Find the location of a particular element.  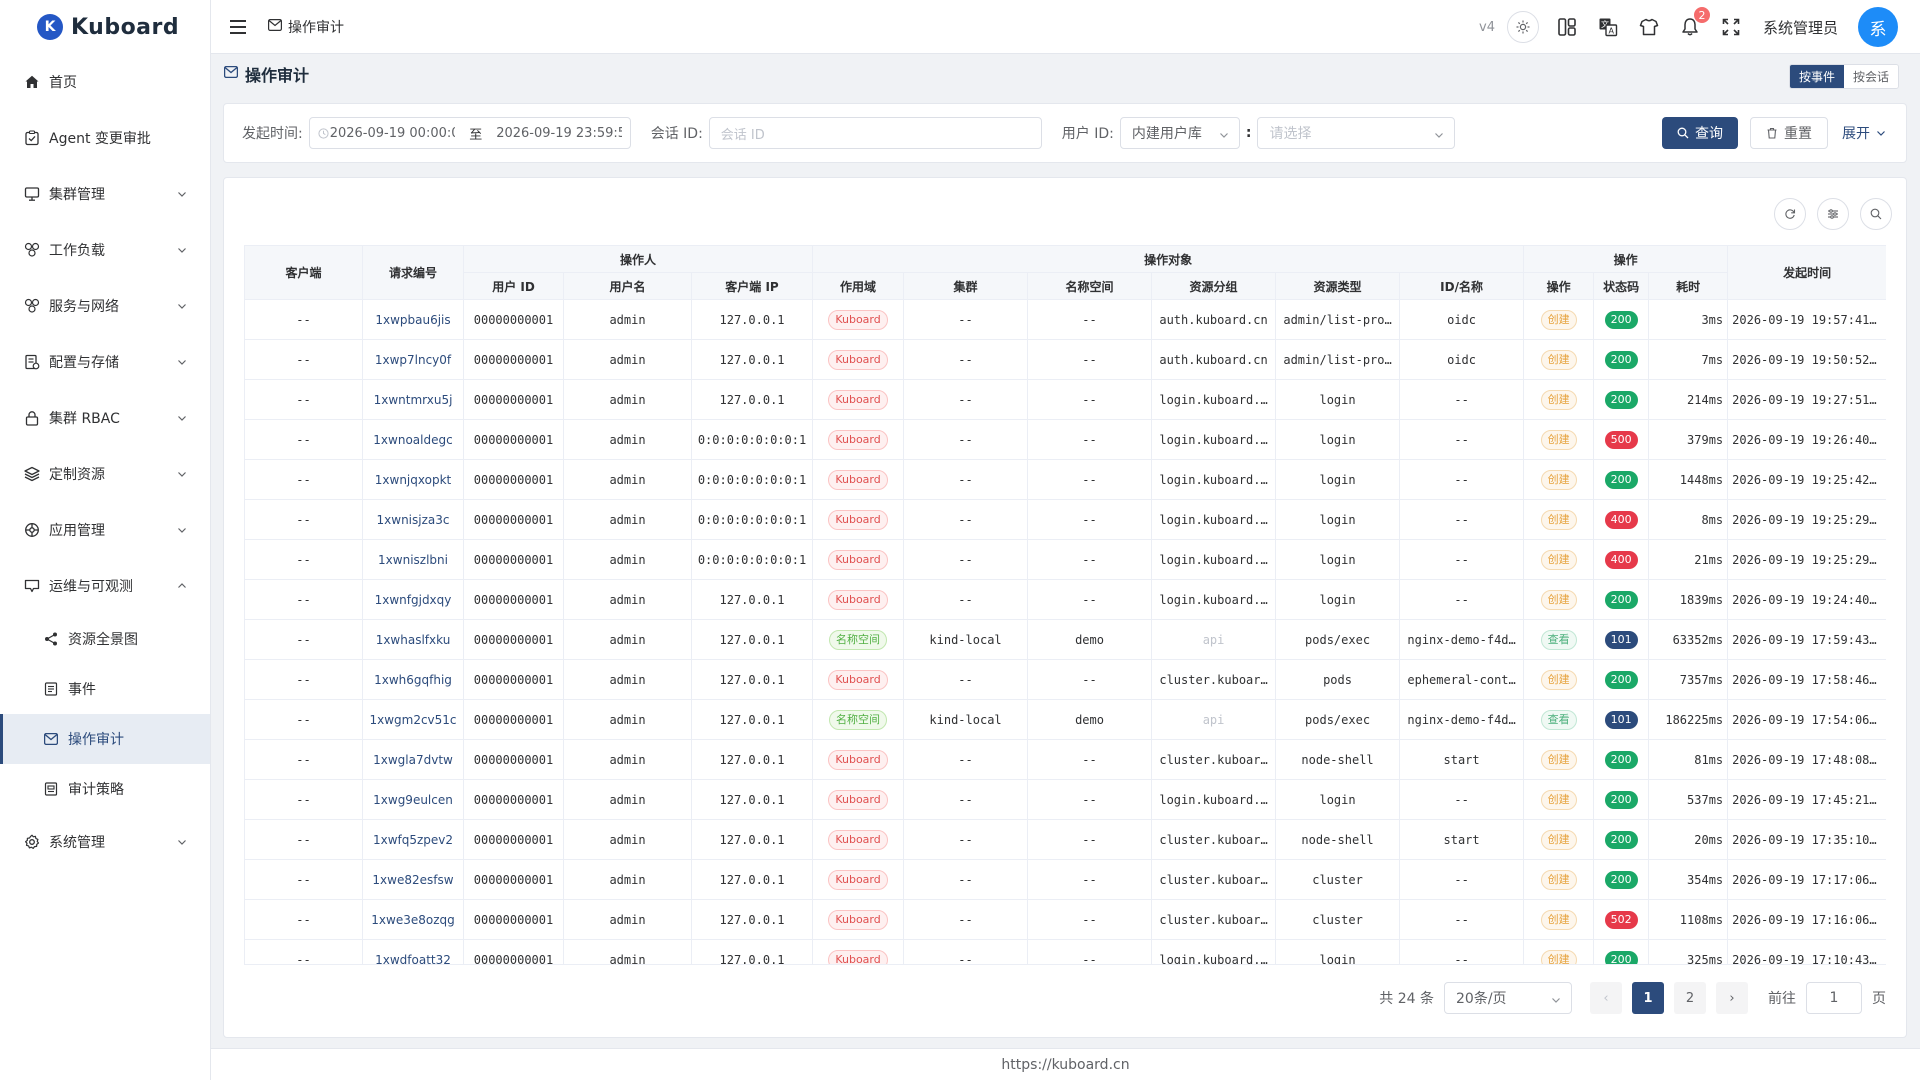

goto-page-input: 1 is located at coordinates (1834, 998).